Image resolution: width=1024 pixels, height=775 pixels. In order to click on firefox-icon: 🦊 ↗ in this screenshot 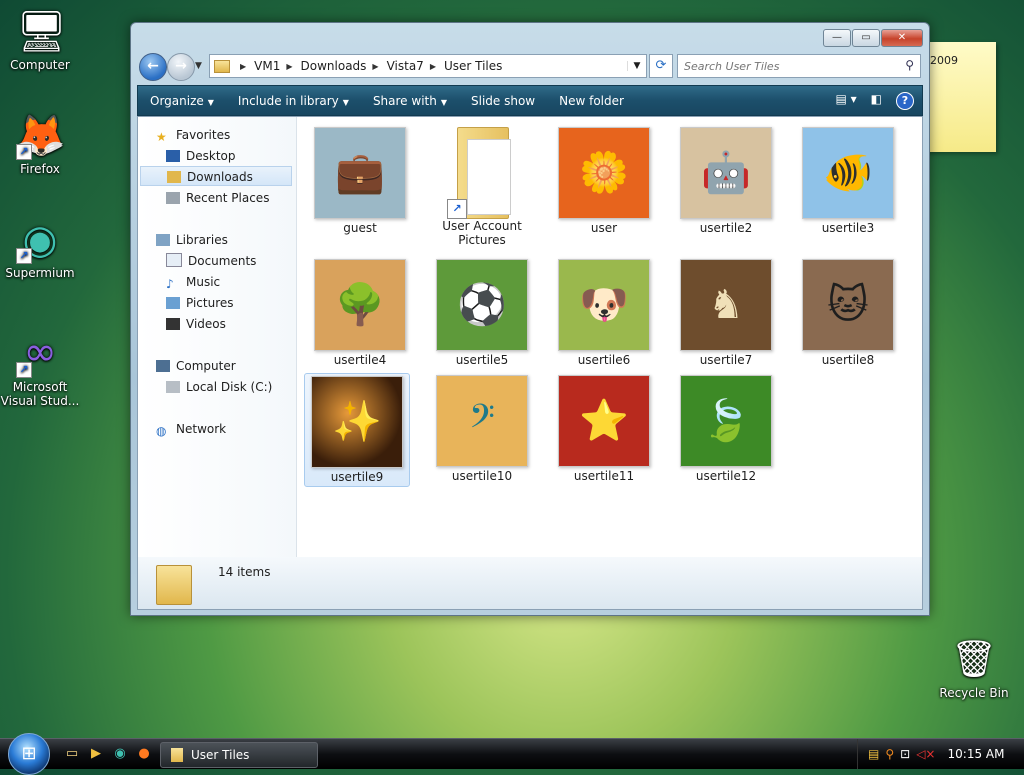, I will do `click(41, 136)`.